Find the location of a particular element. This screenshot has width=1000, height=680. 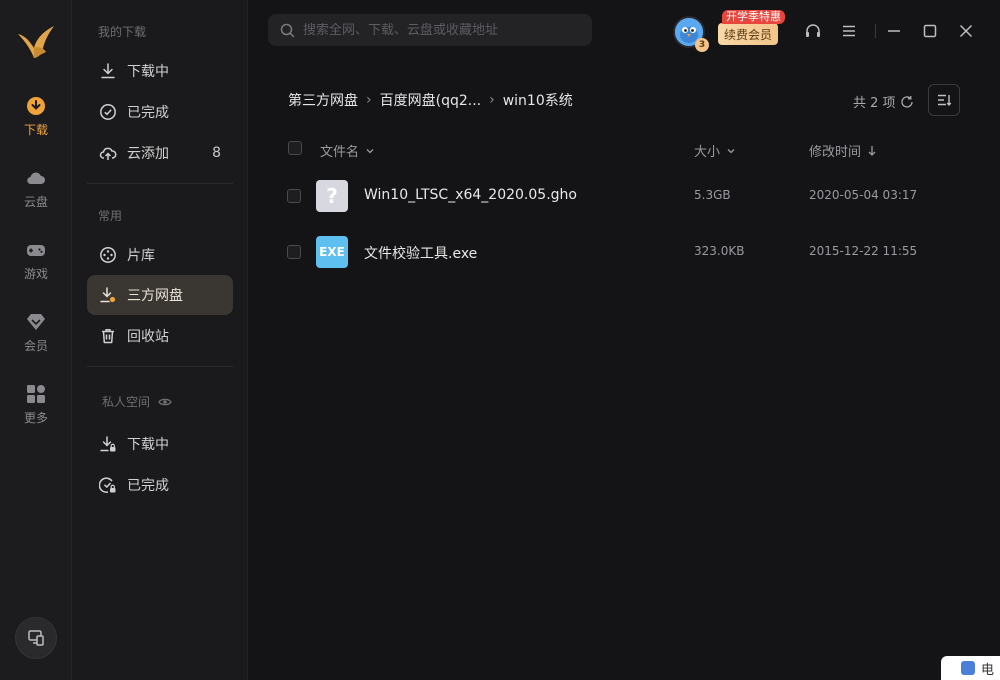

sidebar-item-cloud-add: 云添加 8 is located at coordinates (160, 153).